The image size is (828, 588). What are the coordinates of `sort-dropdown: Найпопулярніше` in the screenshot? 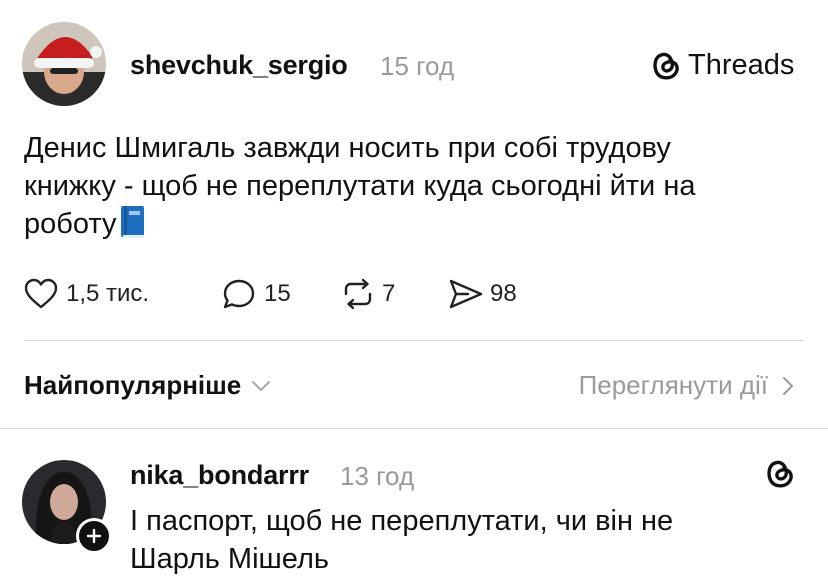 It's located at (147, 385).